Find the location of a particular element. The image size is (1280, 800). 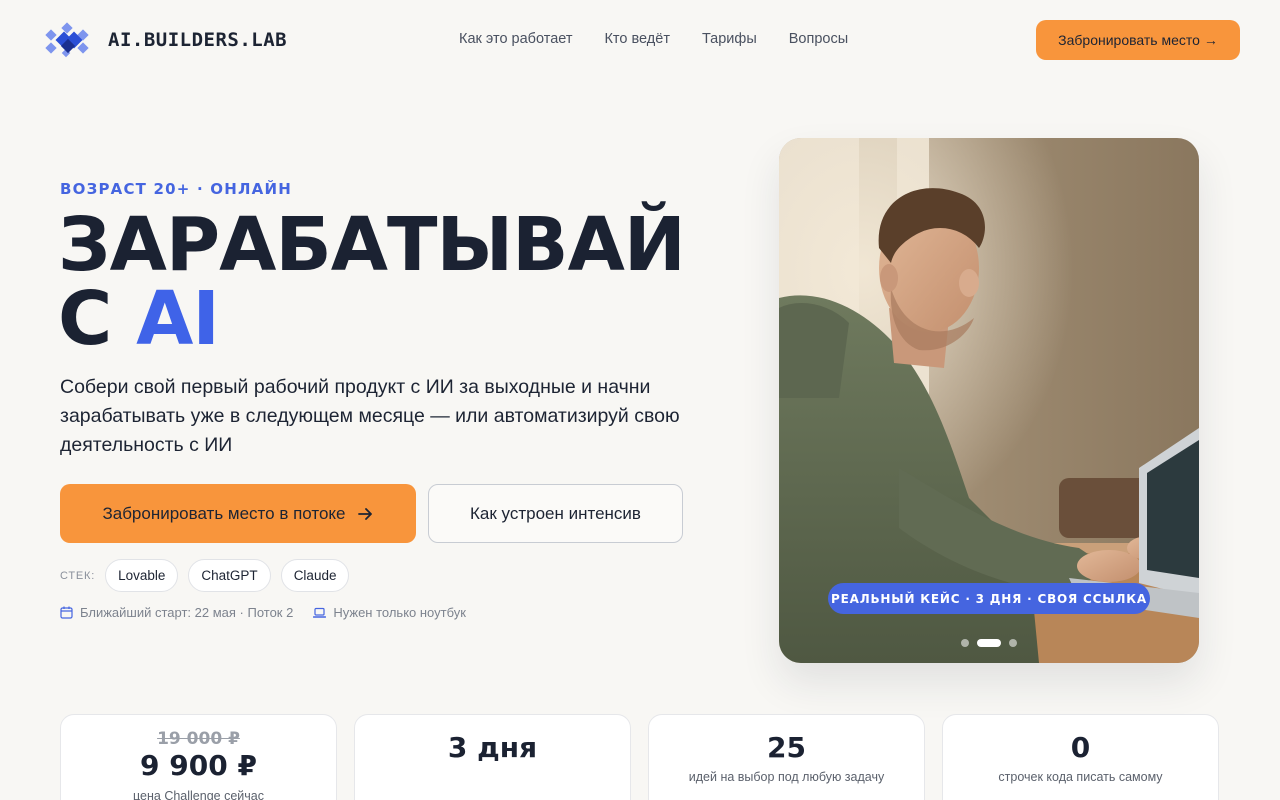

stat-card-price: 19 000 ₽ 9 900 ₽ цена Challenge сейчас is located at coordinates (198, 757).